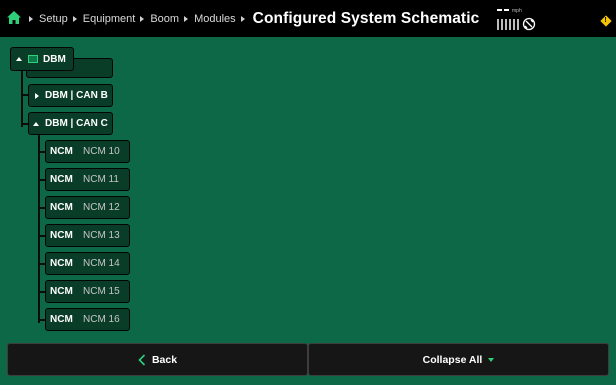 This screenshot has height=385, width=616. What do you see at coordinates (33, 59) in the screenshot?
I see `module-icon` at bounding box center [33, 59].